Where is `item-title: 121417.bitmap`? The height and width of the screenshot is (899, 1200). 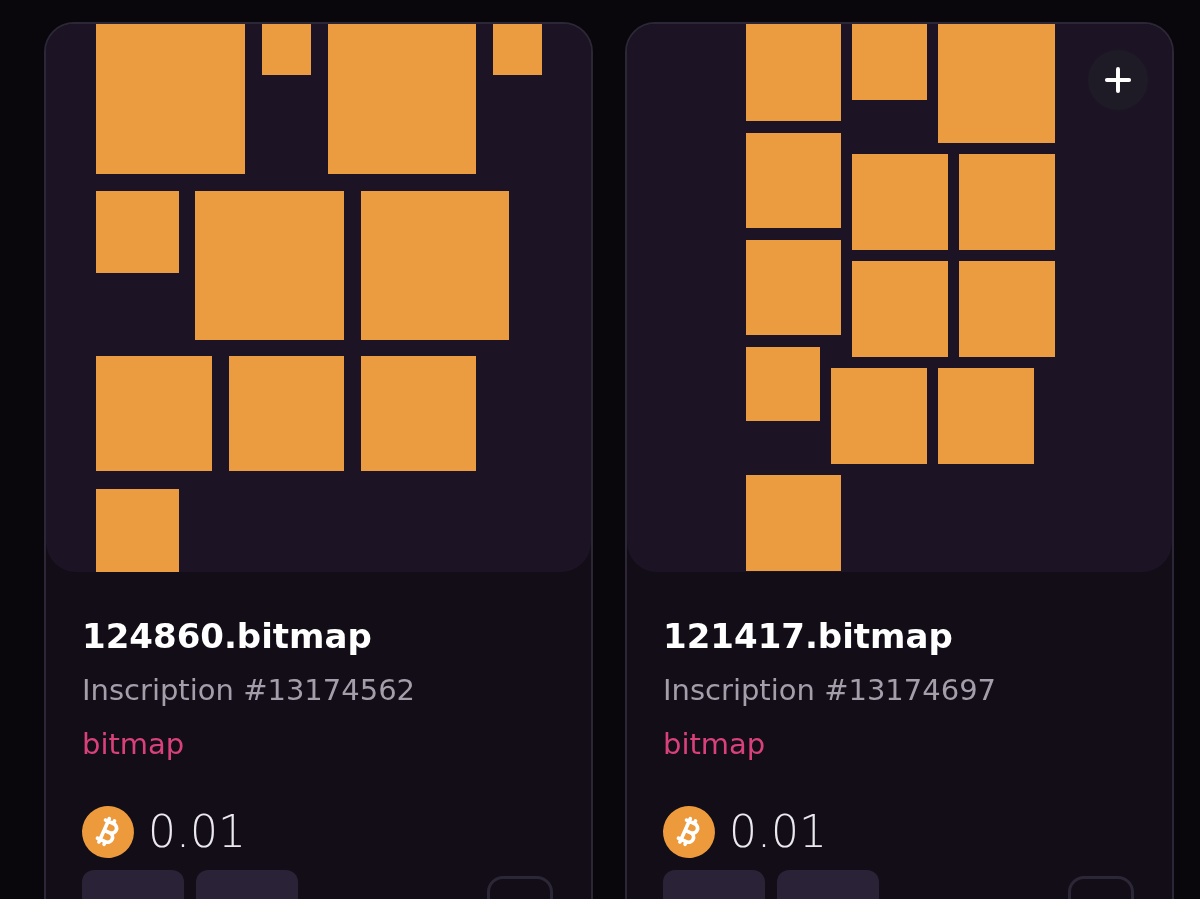
item-title: 121417.bitmap is located at coordinates (808, 636).